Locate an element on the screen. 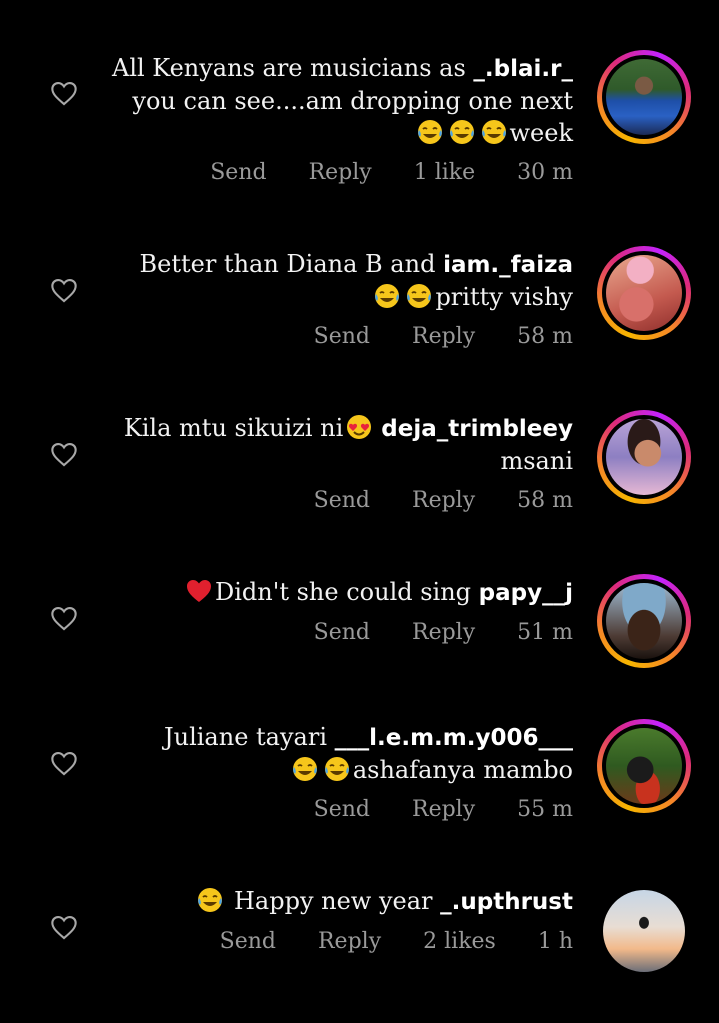 This screenshot has height=1023, width=719. heart-eyes-emoji-icon is located at coordinates (359, 427).